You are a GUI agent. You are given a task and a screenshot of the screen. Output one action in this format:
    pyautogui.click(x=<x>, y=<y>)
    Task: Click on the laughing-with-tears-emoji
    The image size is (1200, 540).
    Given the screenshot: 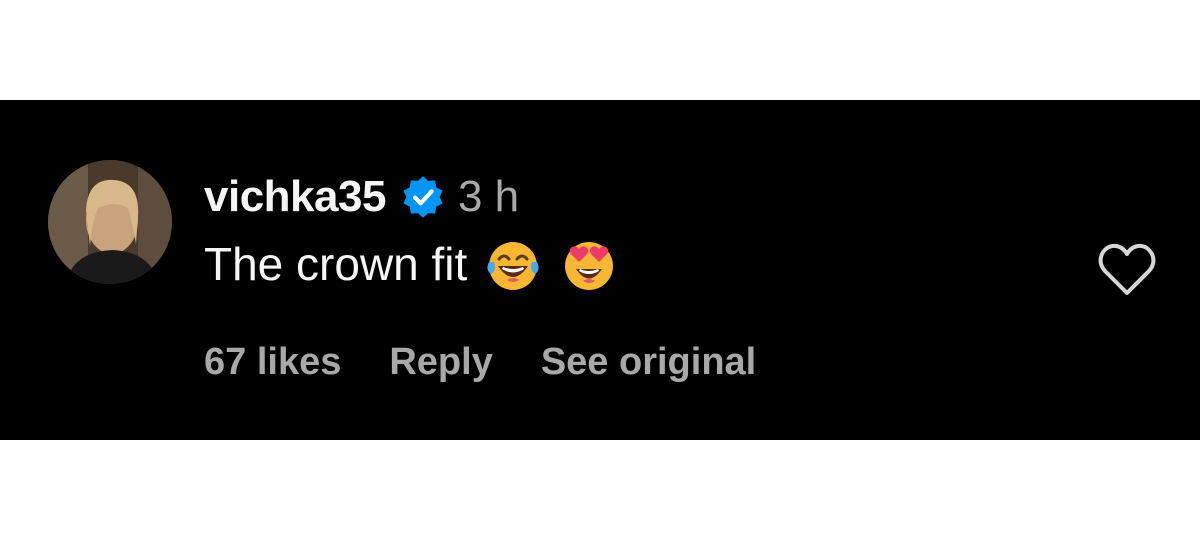 What is the action you would take?
    pyautogui.click(x=513, y=264)
    